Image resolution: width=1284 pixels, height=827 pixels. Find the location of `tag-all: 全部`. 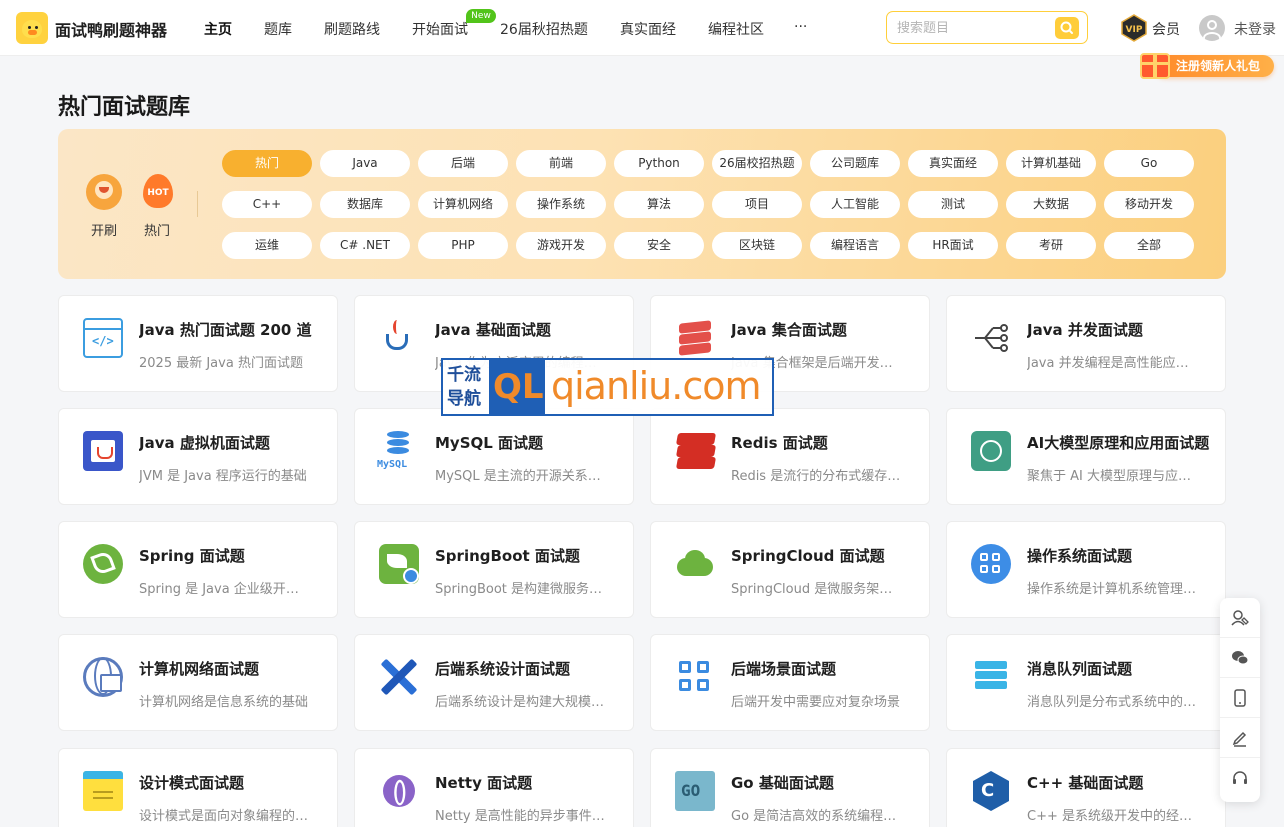

tag-all: 全部 is located at coordinates (1149, 245).